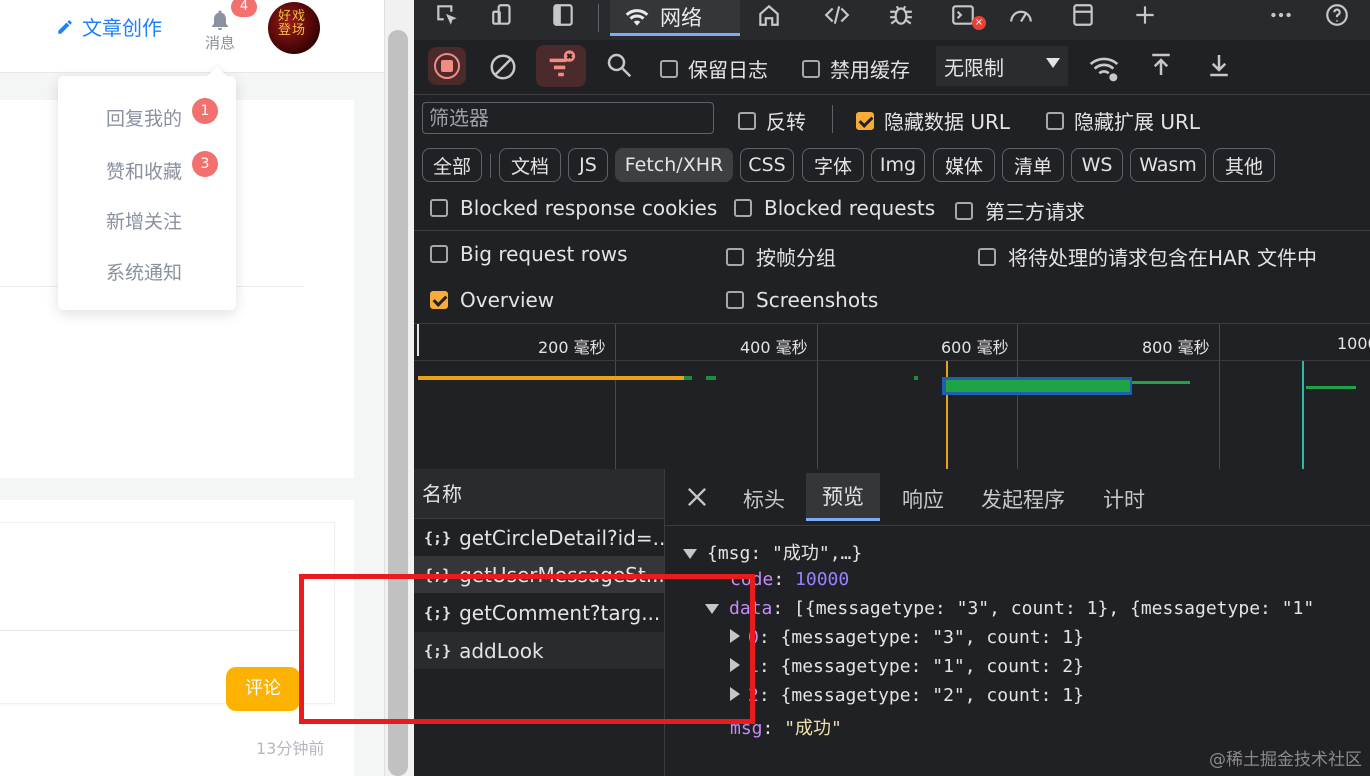  Describe the element at coordinates (1023, 500) in the screenshot. I see `tab-initiator: 发起程序` at that location.